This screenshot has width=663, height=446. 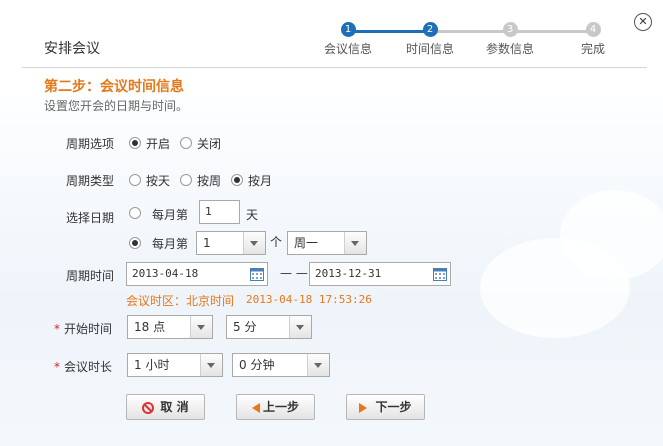 What do you see at coordinates (269, 327) in the screenshot?
I see `start-minute-select: 5 分` at bounding box center [269, 327].